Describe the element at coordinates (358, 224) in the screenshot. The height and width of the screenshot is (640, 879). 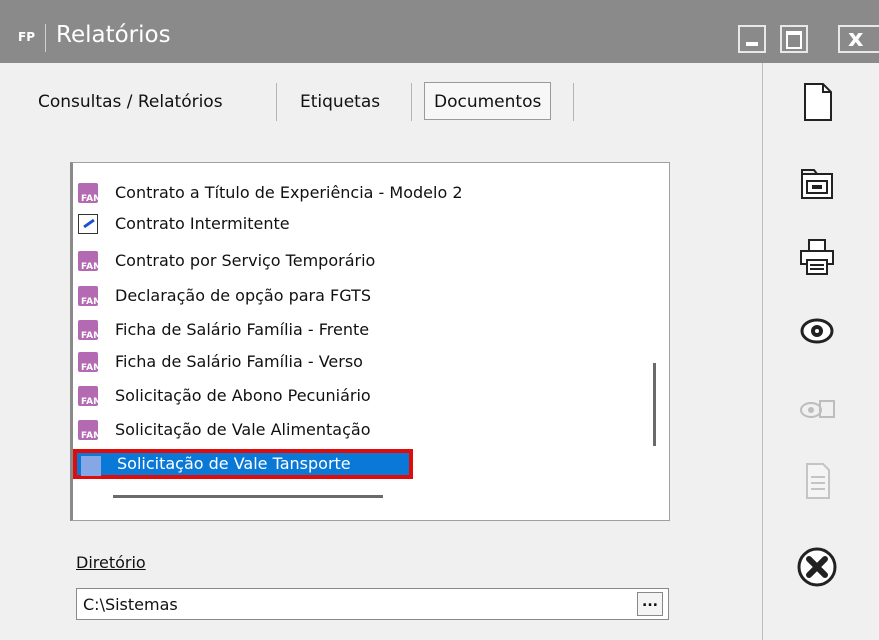
I see `list-item: Contrato Intermitente` at that location.